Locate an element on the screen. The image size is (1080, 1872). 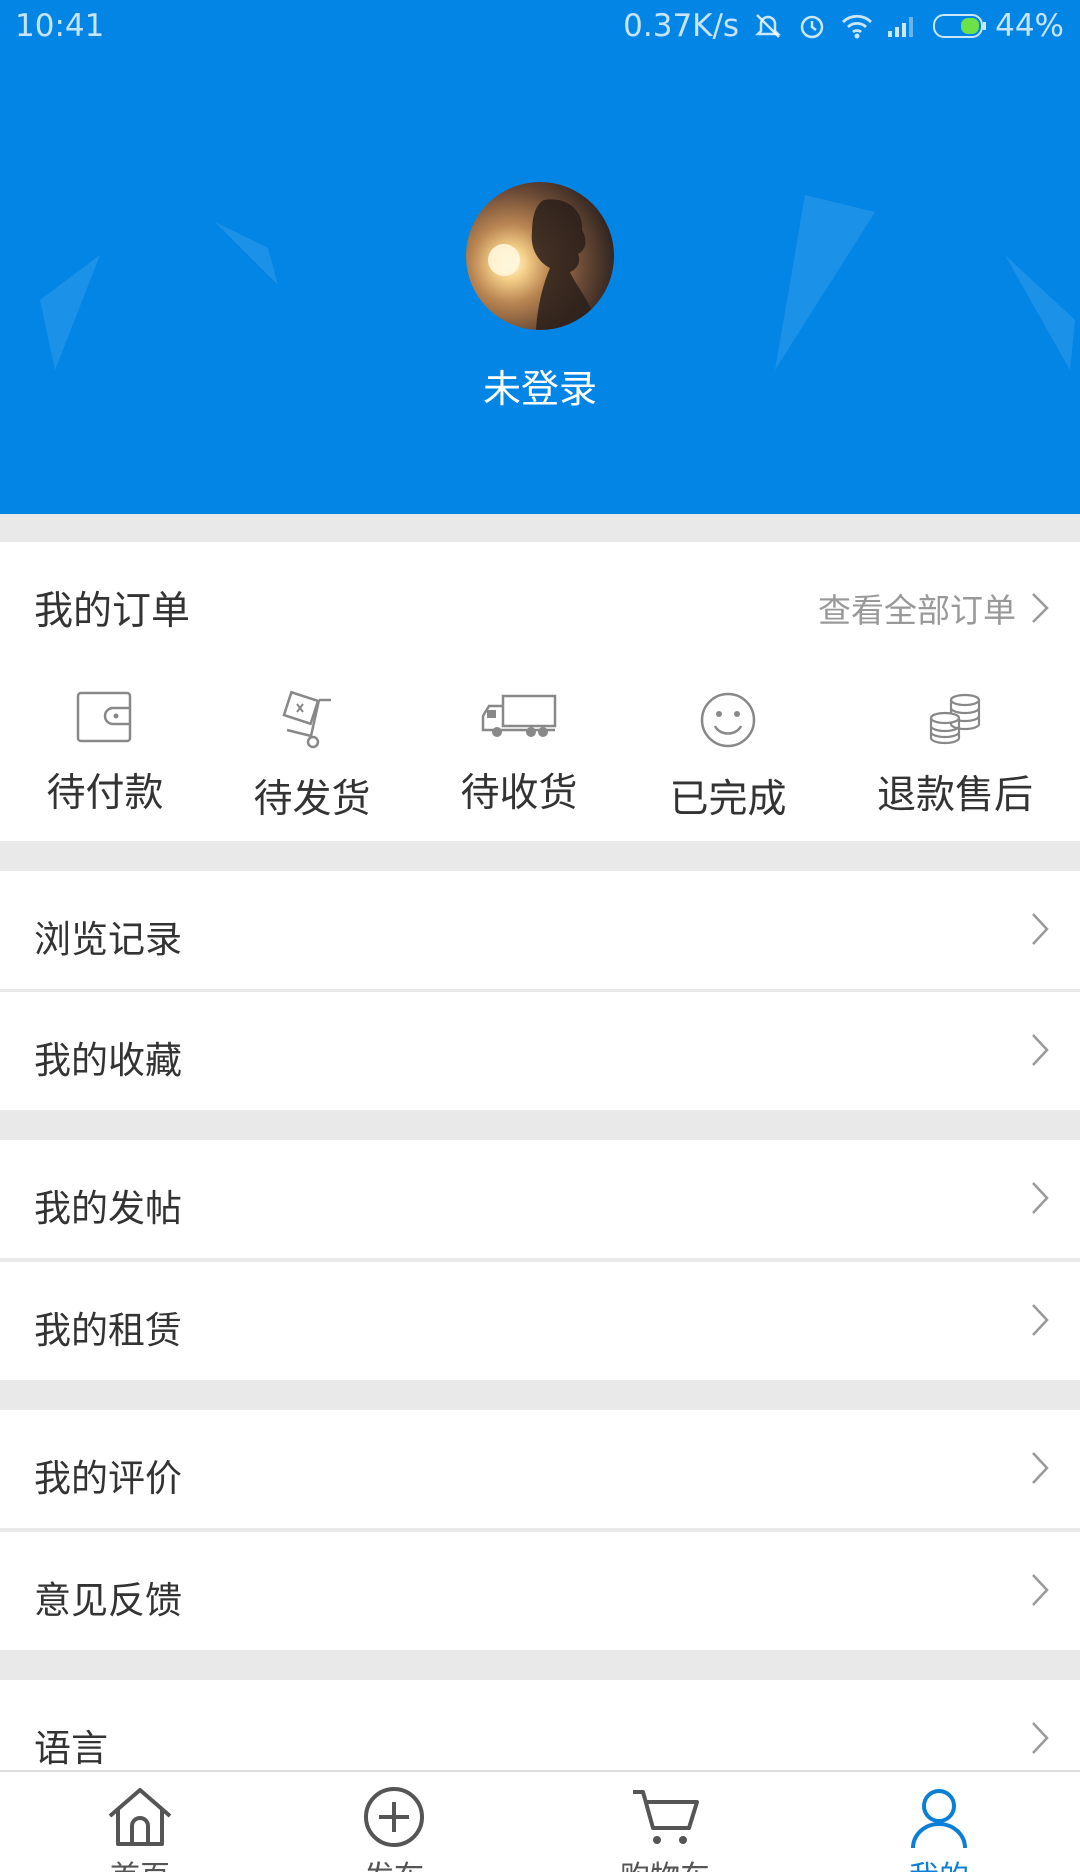
mute-icon is located at coordinates (768, 26).